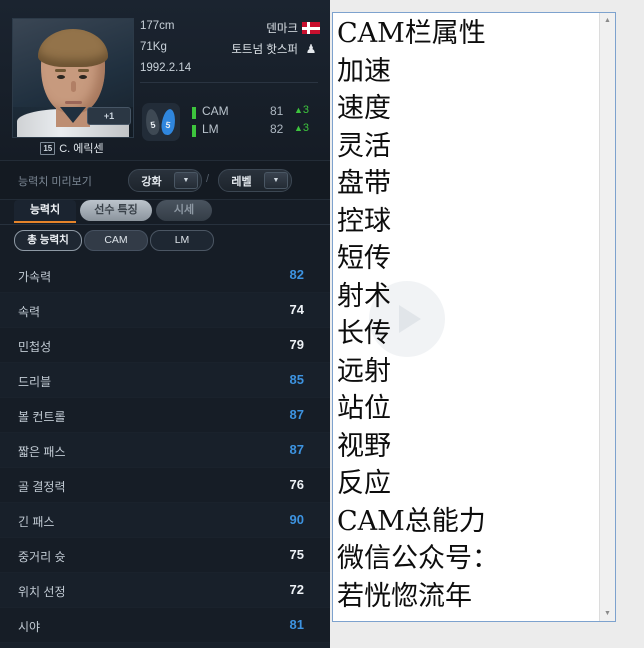 This screenshot has height=648, width=644. I want to click on stat-row: 긴 패스 90, so click(165, 520).